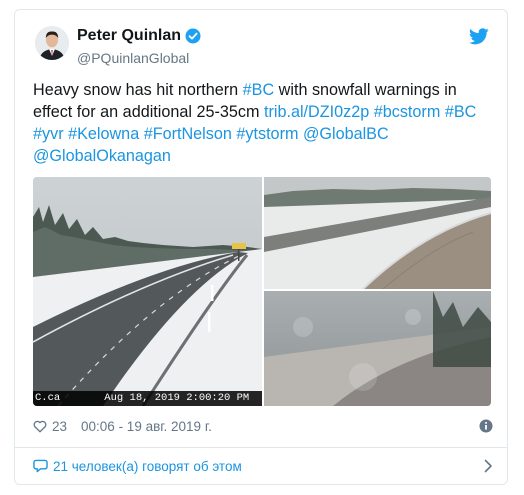 The image size is (524, 495). What do you see at coordinates (102, 156) in the screenshot?
I see `tweet-link: @GlobalOkanagan` at bounding box center [102, 156].